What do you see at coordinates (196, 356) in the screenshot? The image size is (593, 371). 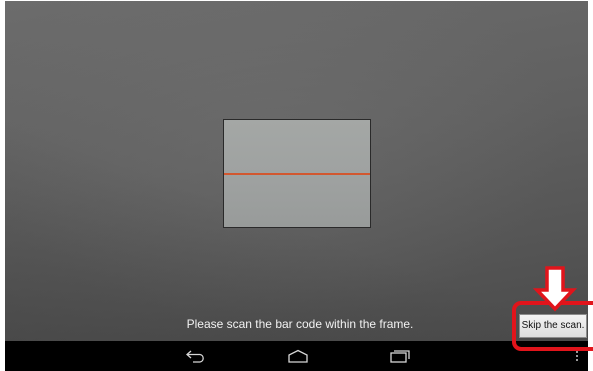 I see `back-icon` at bounding box center [196, 356].